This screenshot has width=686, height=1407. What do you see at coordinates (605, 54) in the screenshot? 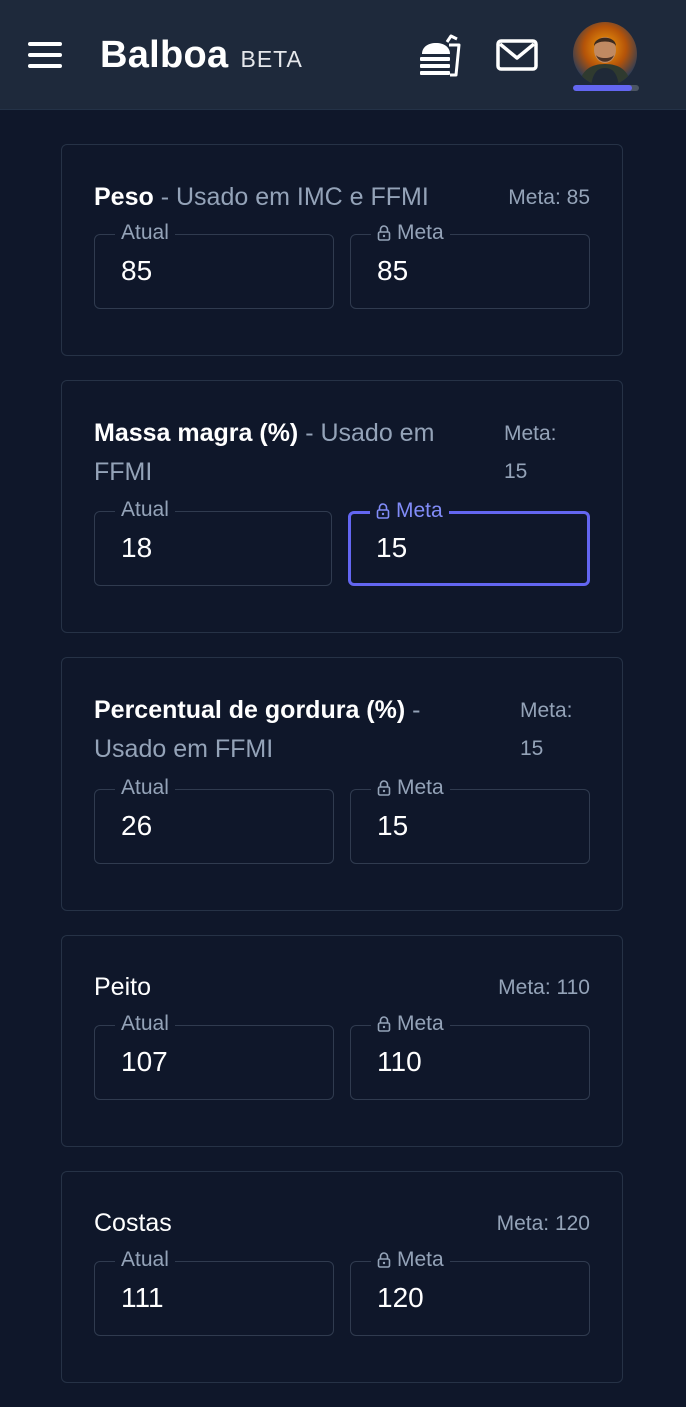
I see `user-avatar` at bounding box center [605, 54].